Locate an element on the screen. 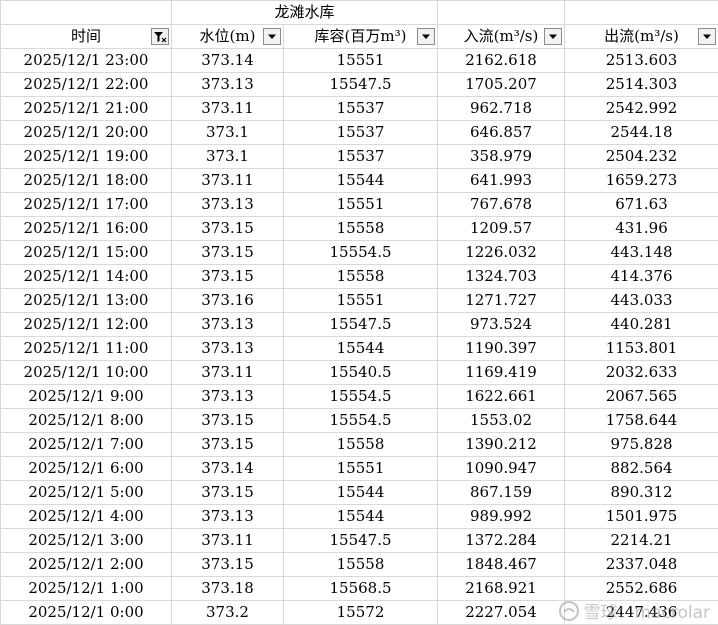 This screenshot has height=625, width=718. outflow-cell: 1659.273 is located at coordinates (641, 180).